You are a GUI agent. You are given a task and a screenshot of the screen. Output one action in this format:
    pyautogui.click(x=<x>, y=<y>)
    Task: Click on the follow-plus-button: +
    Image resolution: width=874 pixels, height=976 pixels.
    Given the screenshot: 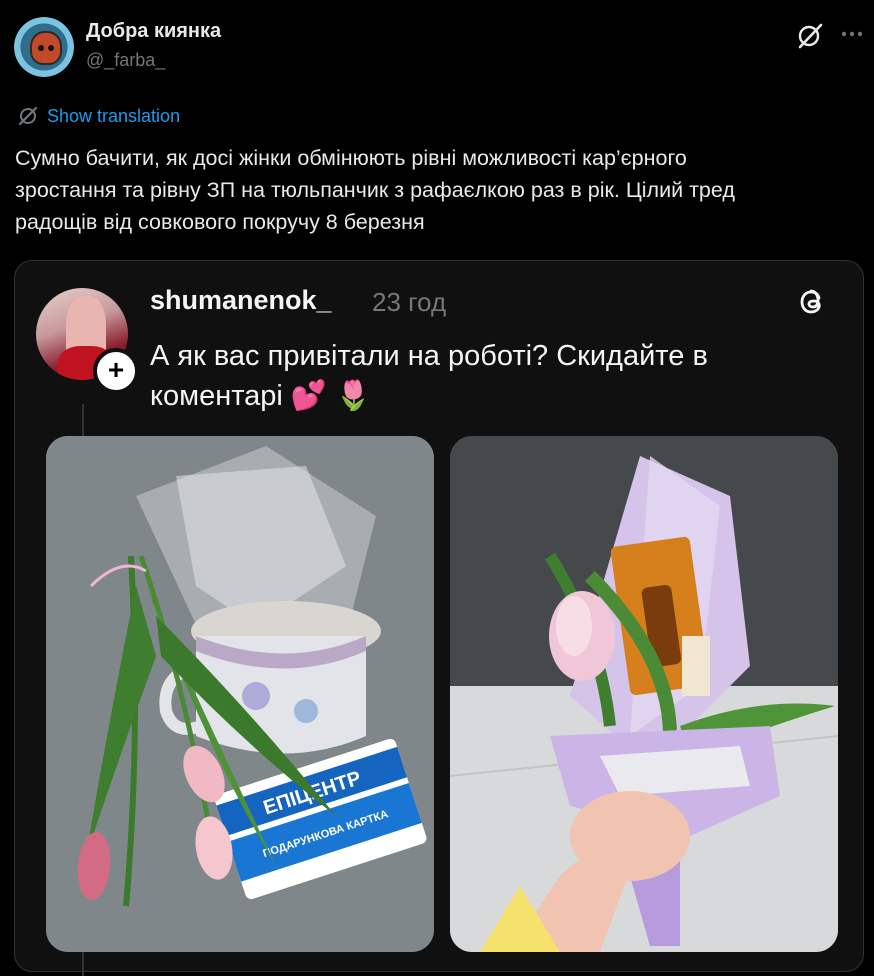 What is the action you would take?
    pyautogui.click(x=116, y=371)
    